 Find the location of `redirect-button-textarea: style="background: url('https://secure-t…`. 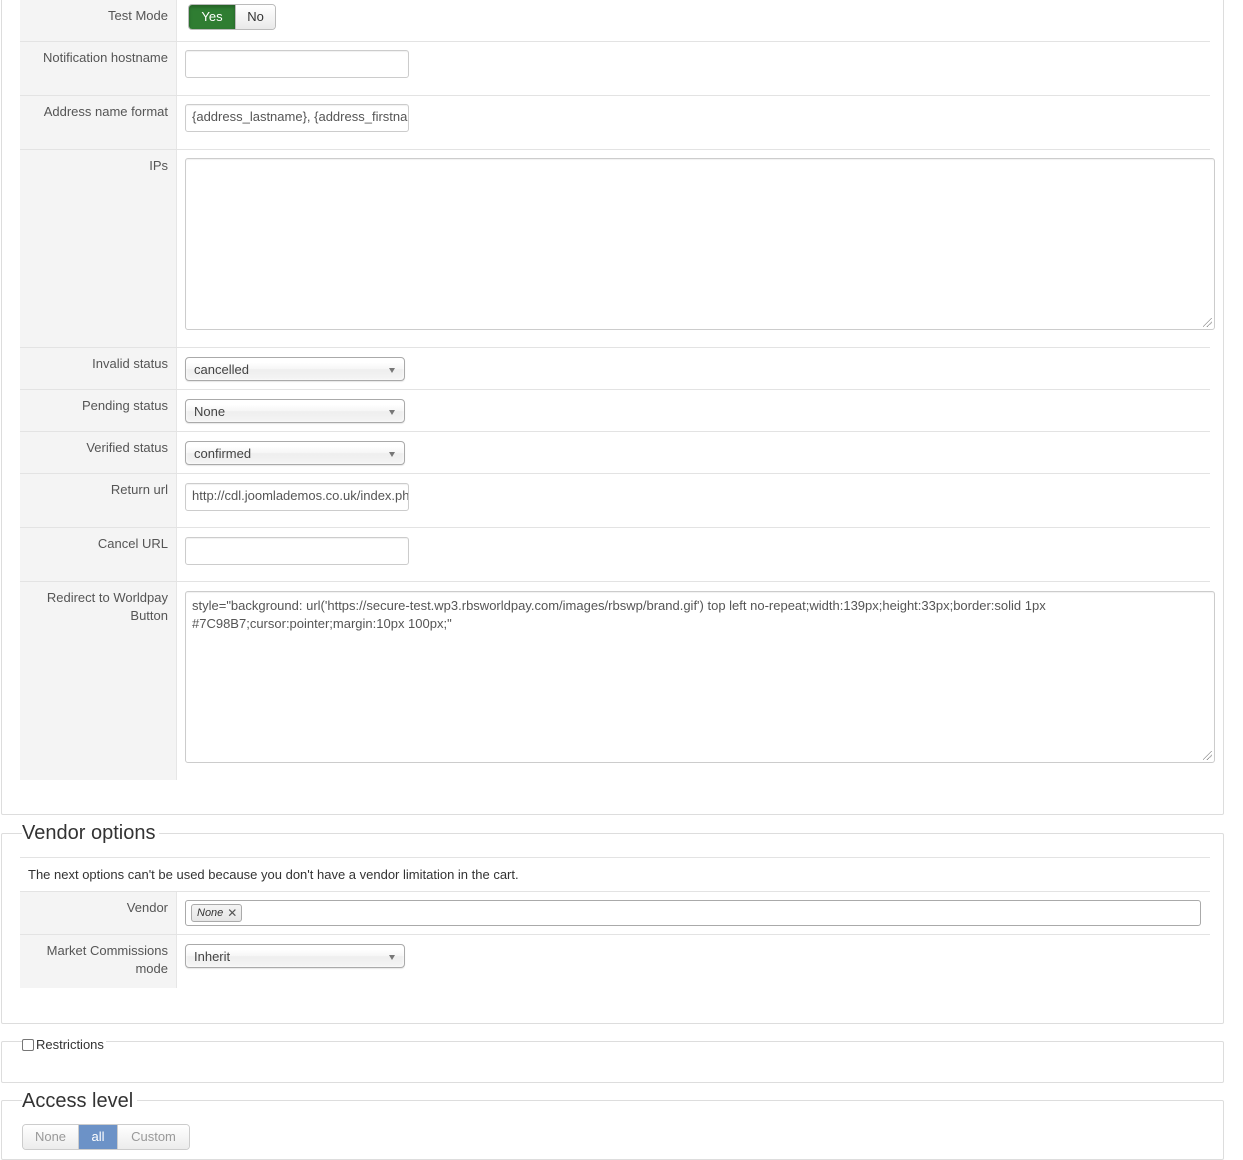

redirect-button-textarea: style="background: url('https://secure-t… is located at coordinates (700, 677).